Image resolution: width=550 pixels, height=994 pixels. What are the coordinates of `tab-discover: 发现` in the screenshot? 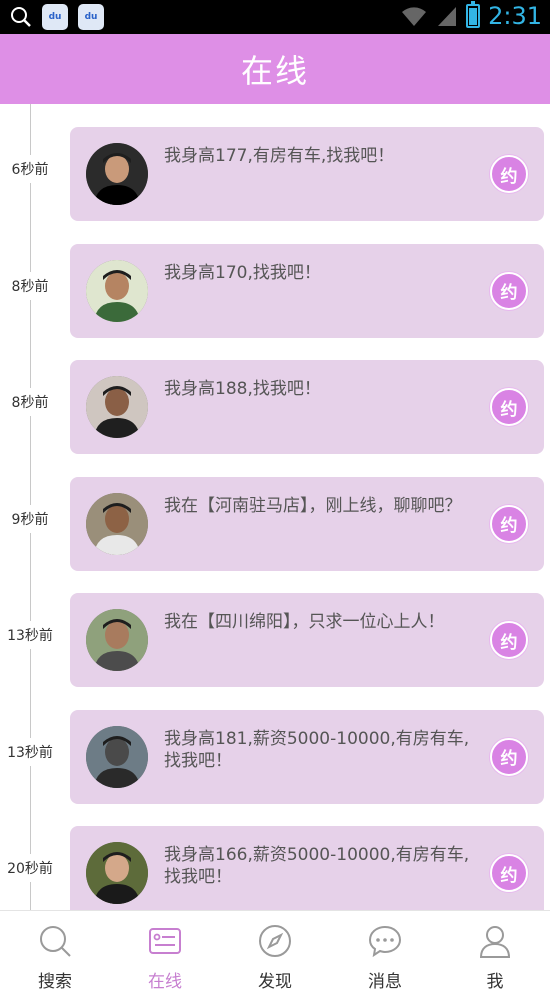 It's located at (275, 952).